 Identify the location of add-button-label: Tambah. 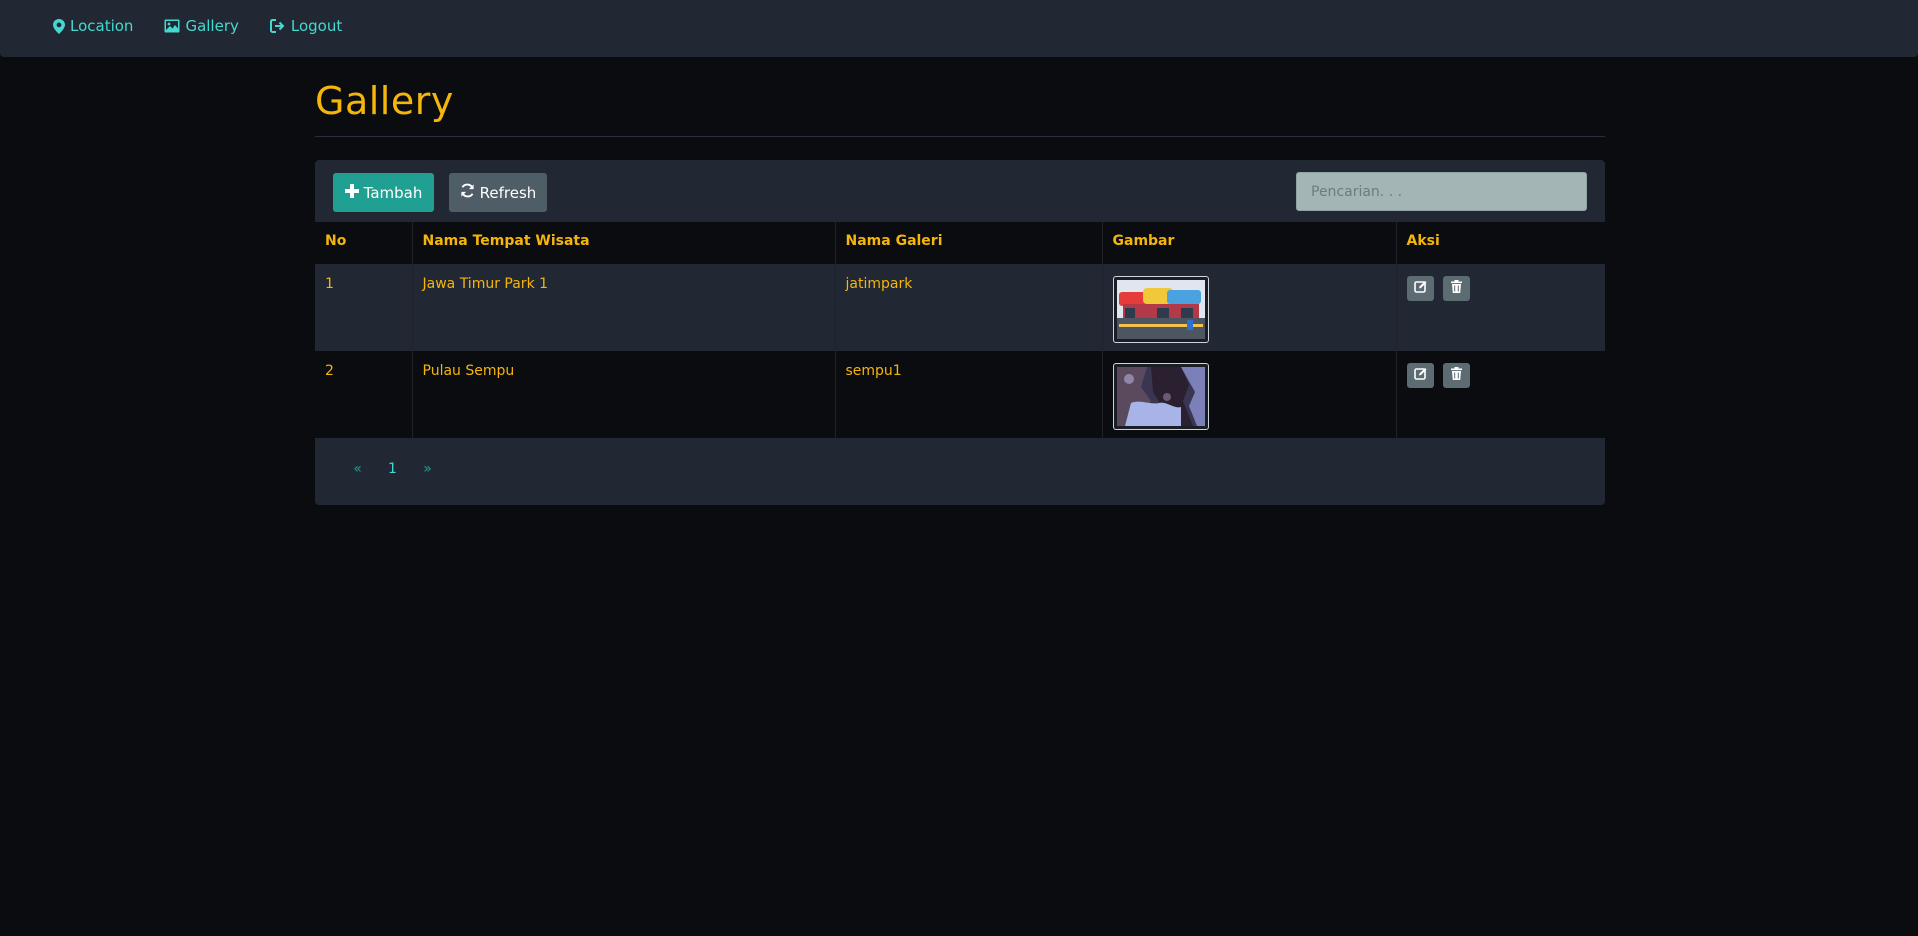
(393, 192).